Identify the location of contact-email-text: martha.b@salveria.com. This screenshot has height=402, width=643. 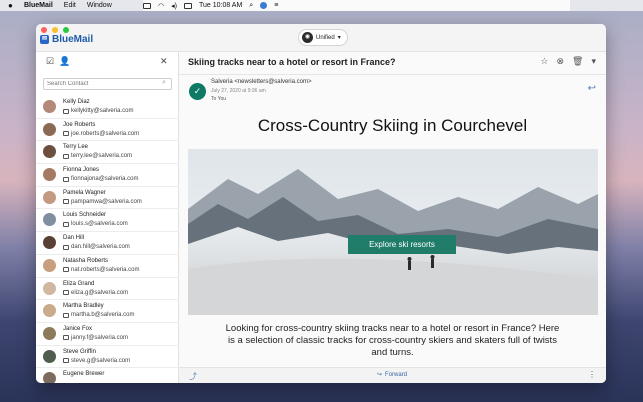
(103, 315).